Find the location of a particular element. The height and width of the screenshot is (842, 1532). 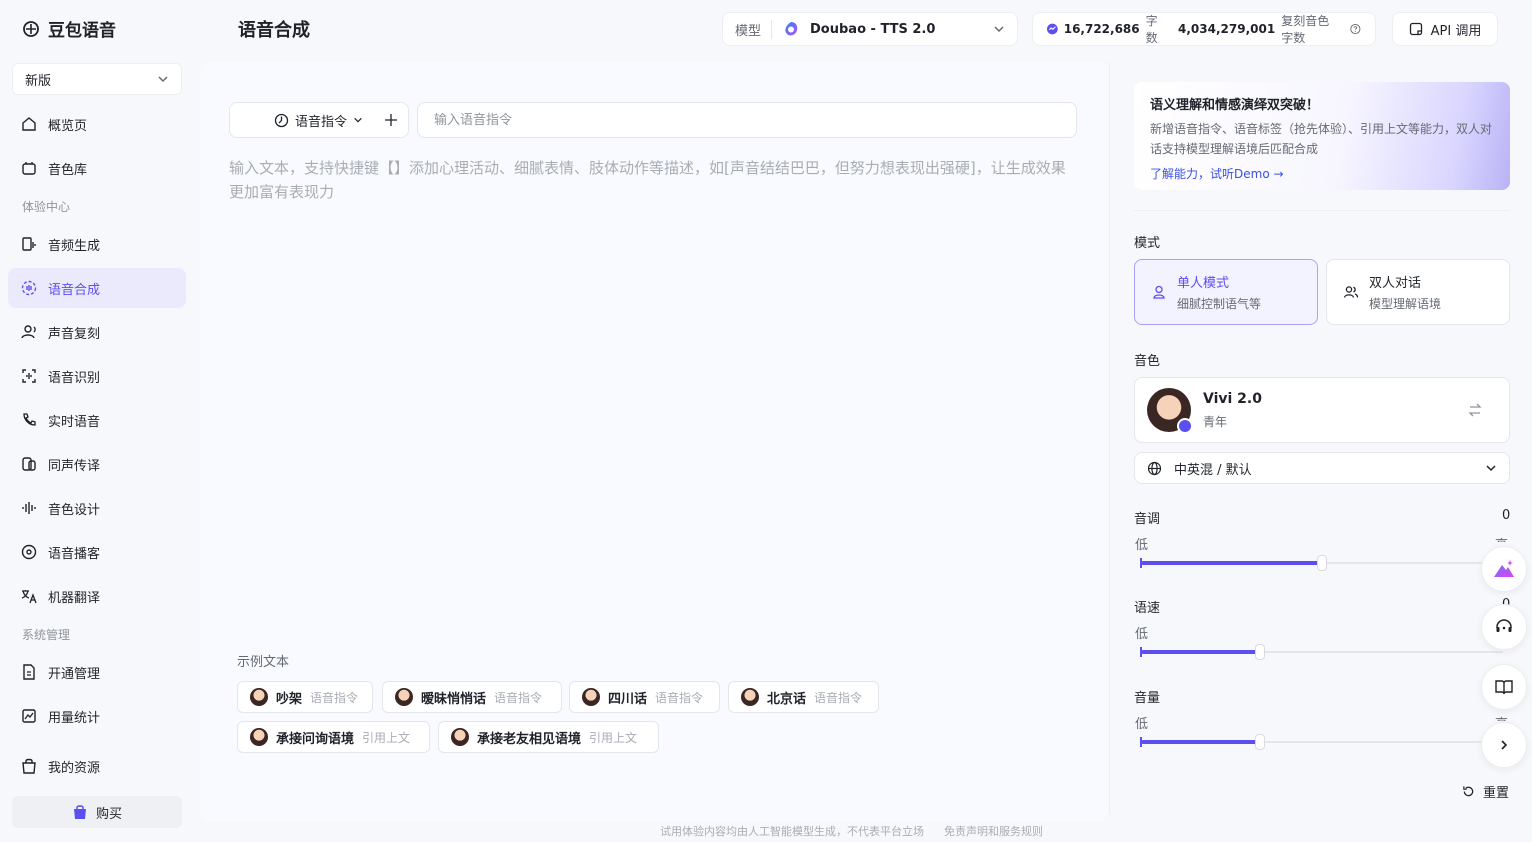

example-chip: 承接老友相见语境 引用上文 is located at coordinates (548, 737).